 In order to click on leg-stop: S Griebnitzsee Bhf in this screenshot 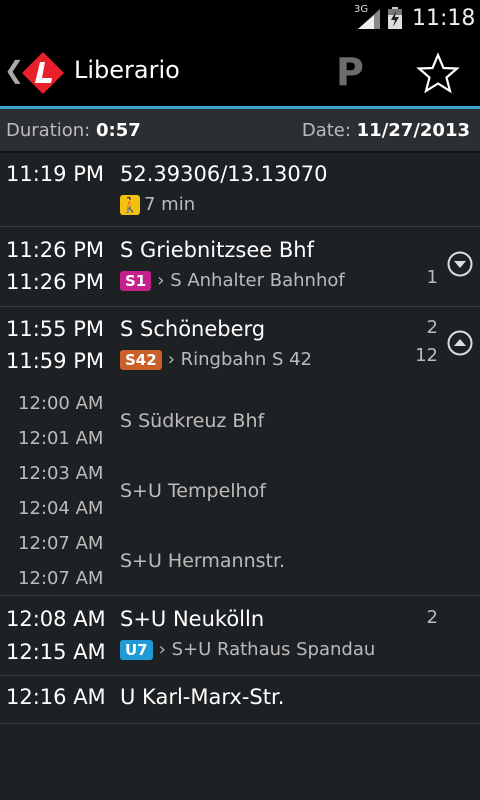, I will do `click(217, 250)`.